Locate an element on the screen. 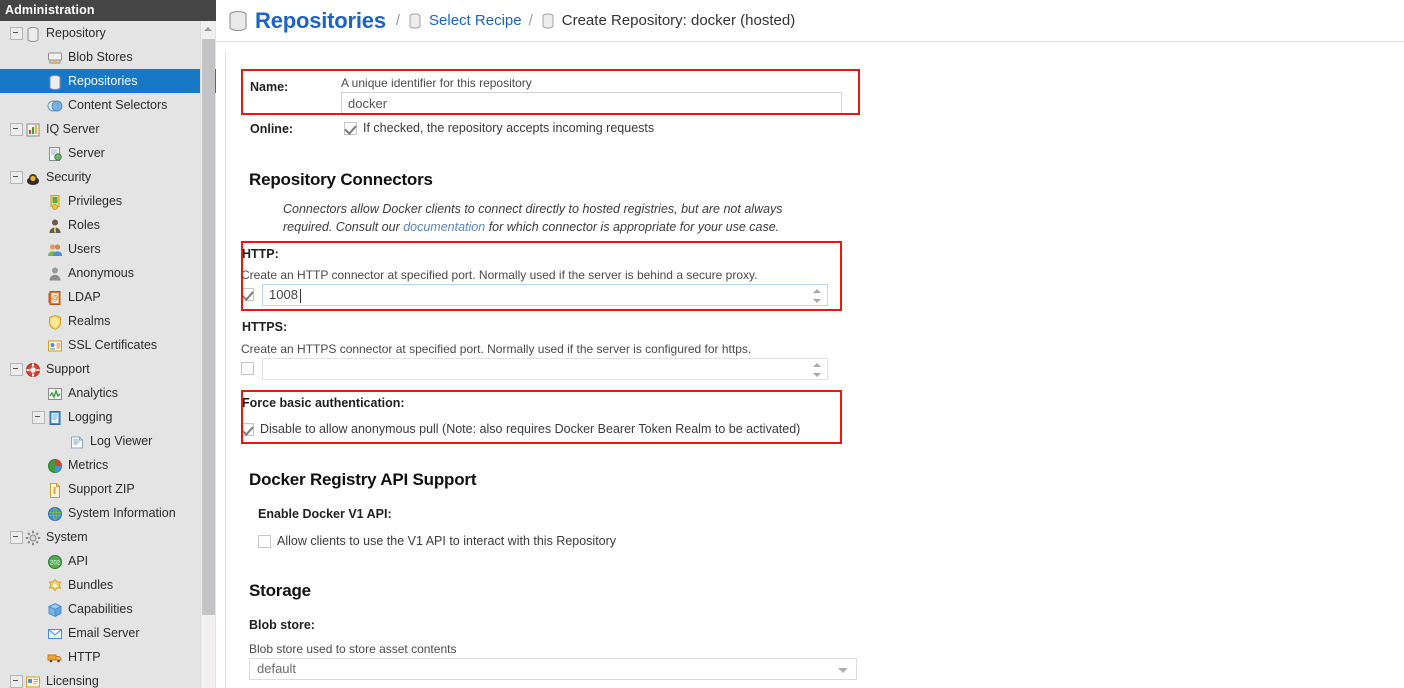  sidebar-item-repository: Repository is located at coordinates (108, 33).